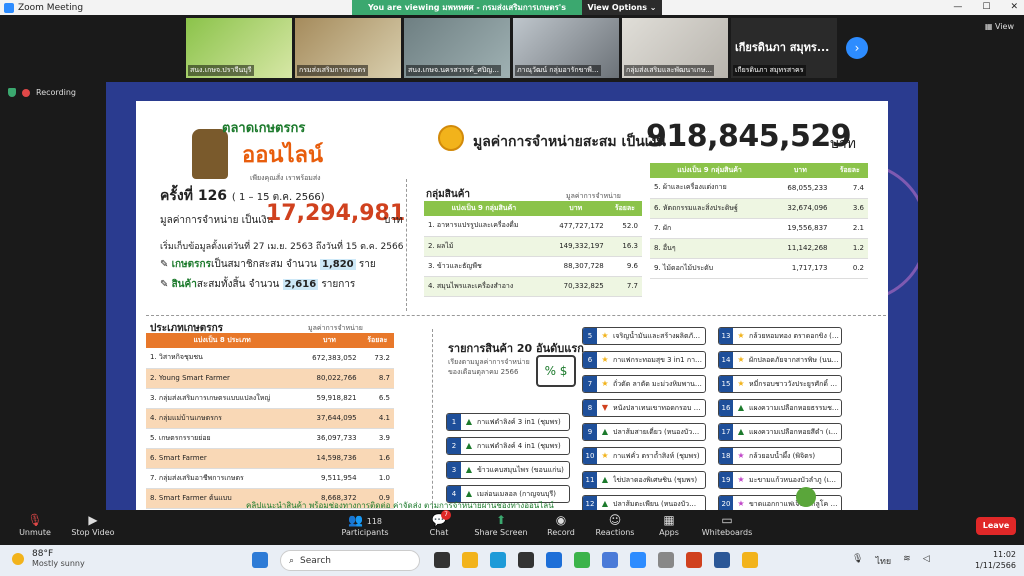  Describe the element at coordinates (575, 246) in the screenshot. I see `table-cell: 149,332,197` at that location.